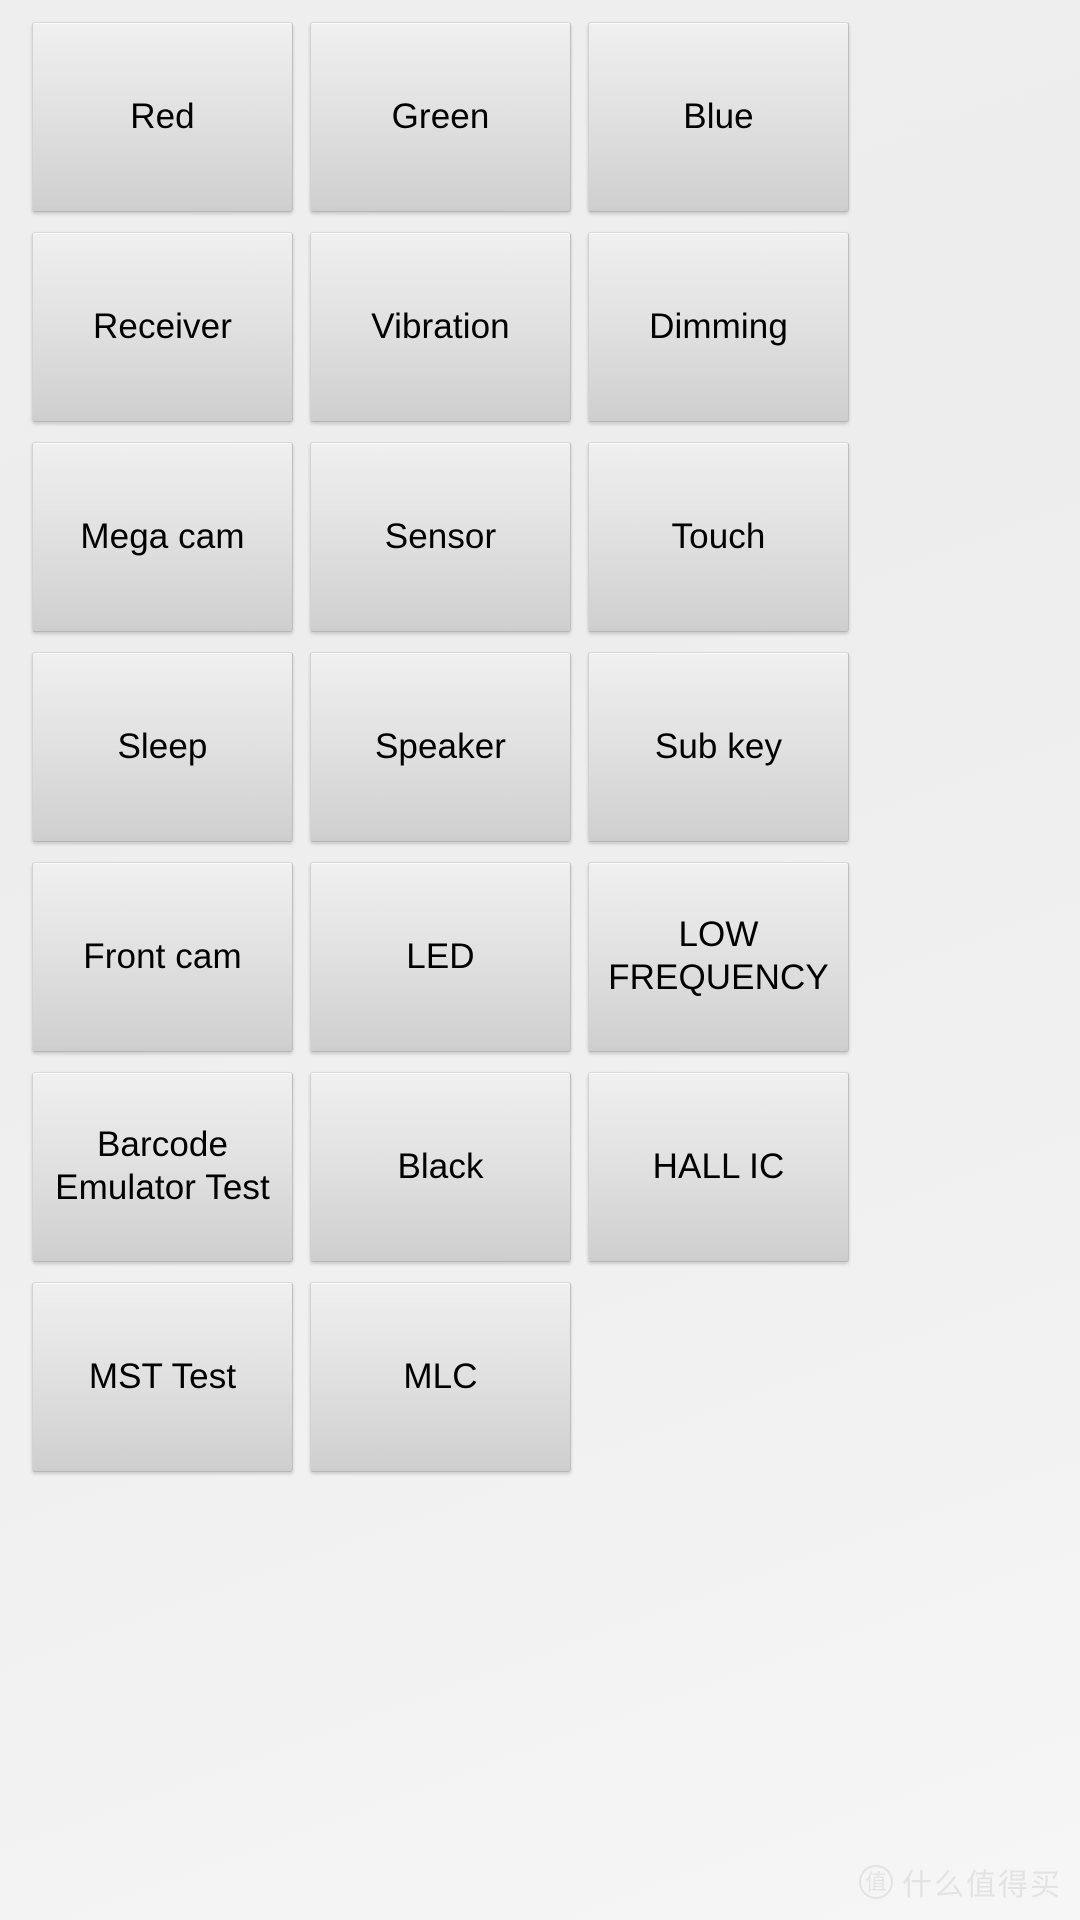 The image size is (1080, 1920). I want to click on grid-cell: Red, so click(162, 117).